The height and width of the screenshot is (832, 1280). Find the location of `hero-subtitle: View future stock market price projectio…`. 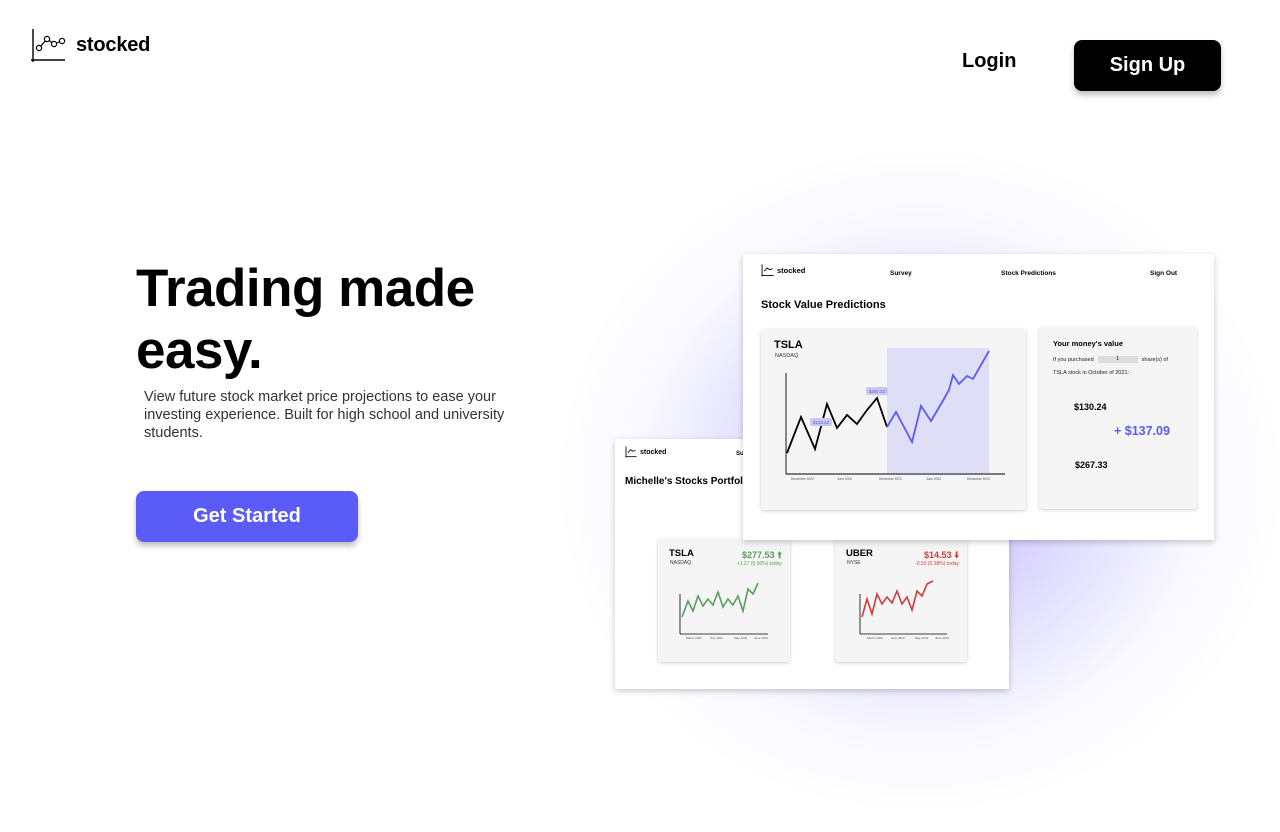

hero-subtitle: View future stock market price projectio… is located at coordinates (324, 415).